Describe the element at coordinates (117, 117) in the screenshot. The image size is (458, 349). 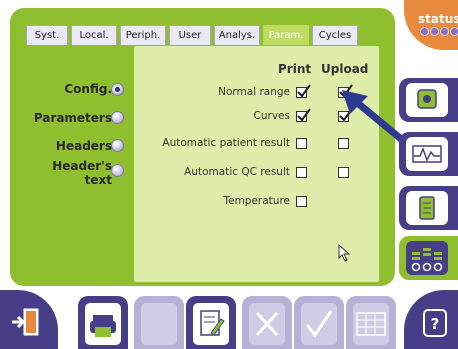
I see `menu-item-parameters-radio` at that location.